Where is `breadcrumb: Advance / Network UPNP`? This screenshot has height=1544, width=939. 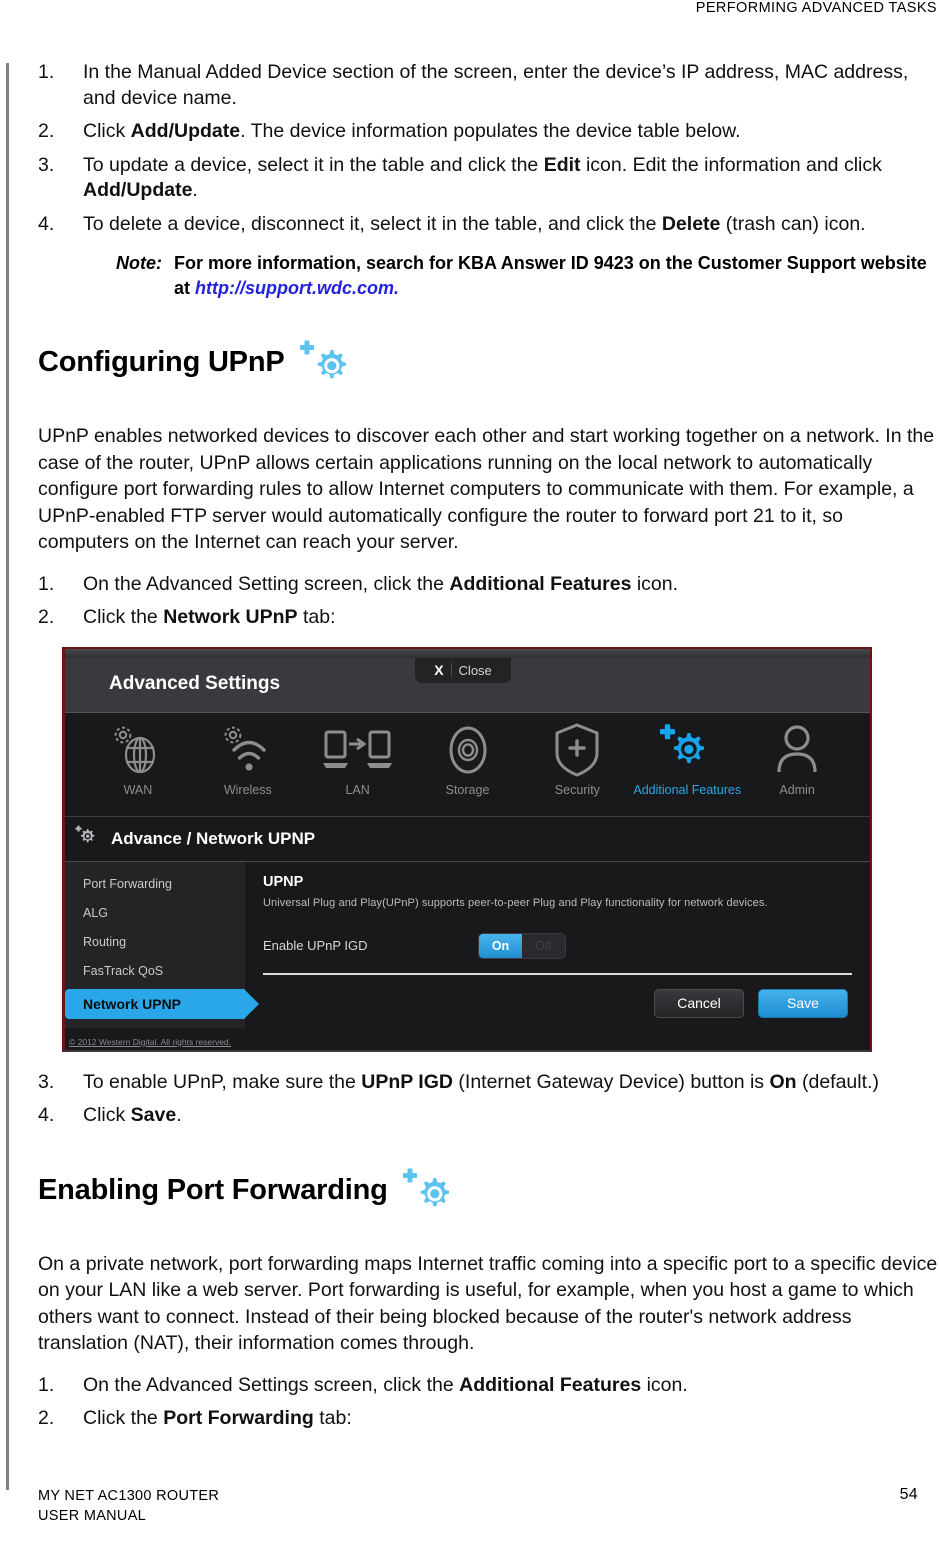 breadcrumb: Advance / Network UPNP is located at coordinates (467, 839).